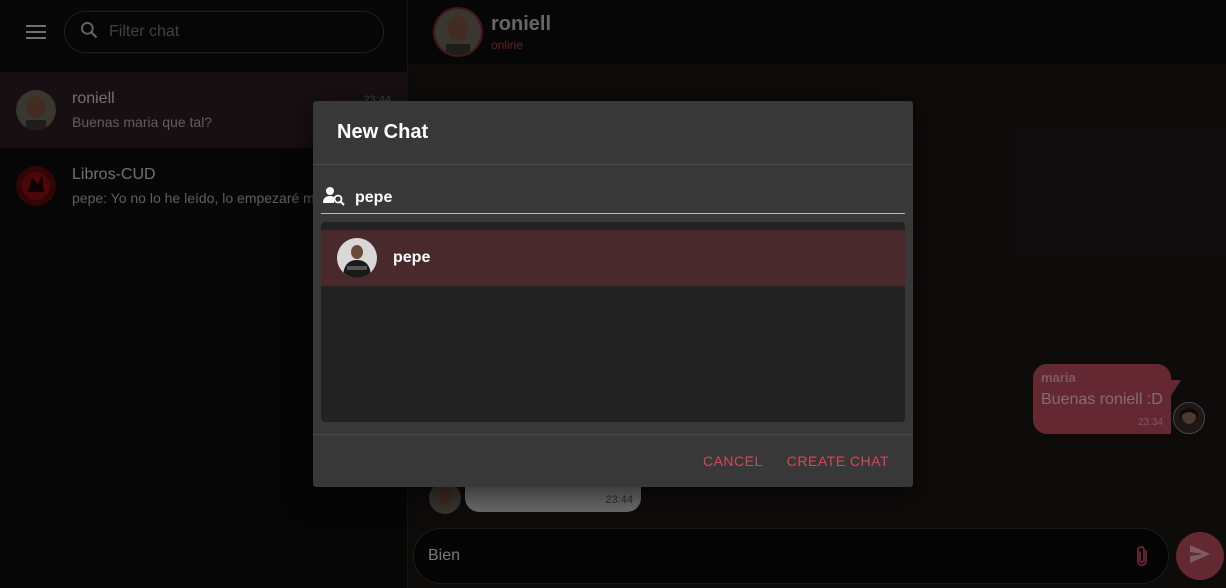 This screenshot has width=1226, height=588. I want to click on avatar, so click(357, 258).